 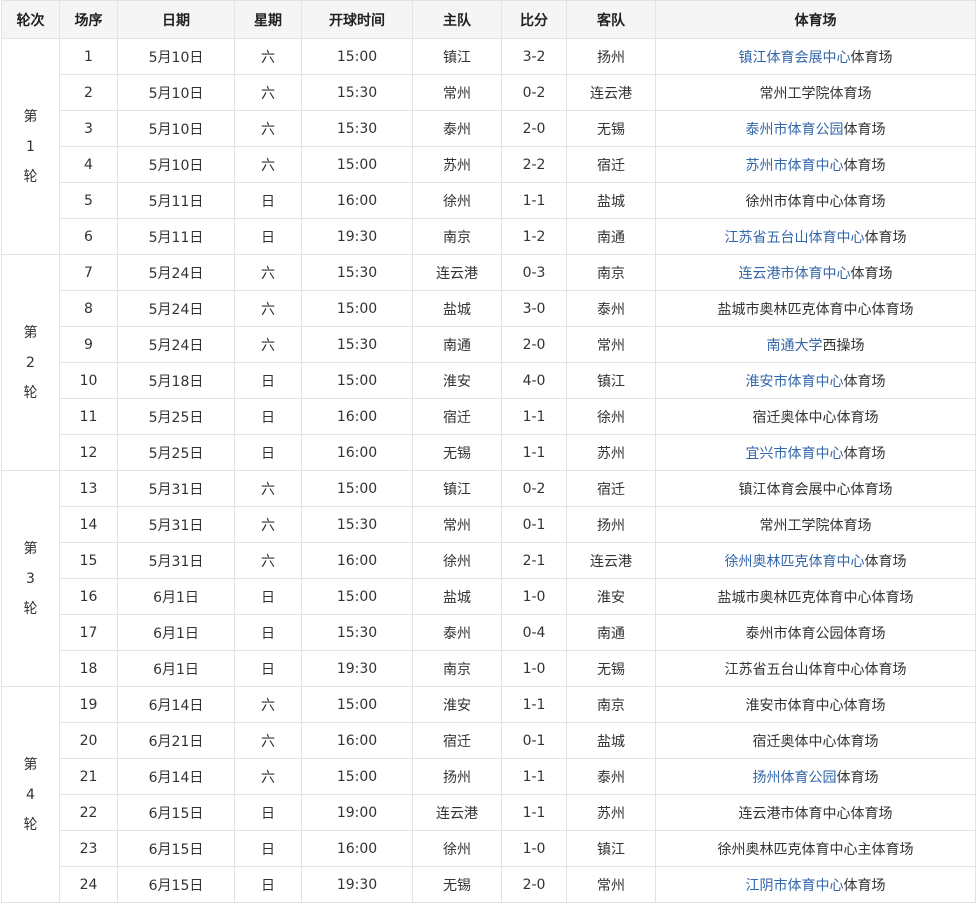 I want to click on venue-link: 南通大学, so click(x=795, y=346).